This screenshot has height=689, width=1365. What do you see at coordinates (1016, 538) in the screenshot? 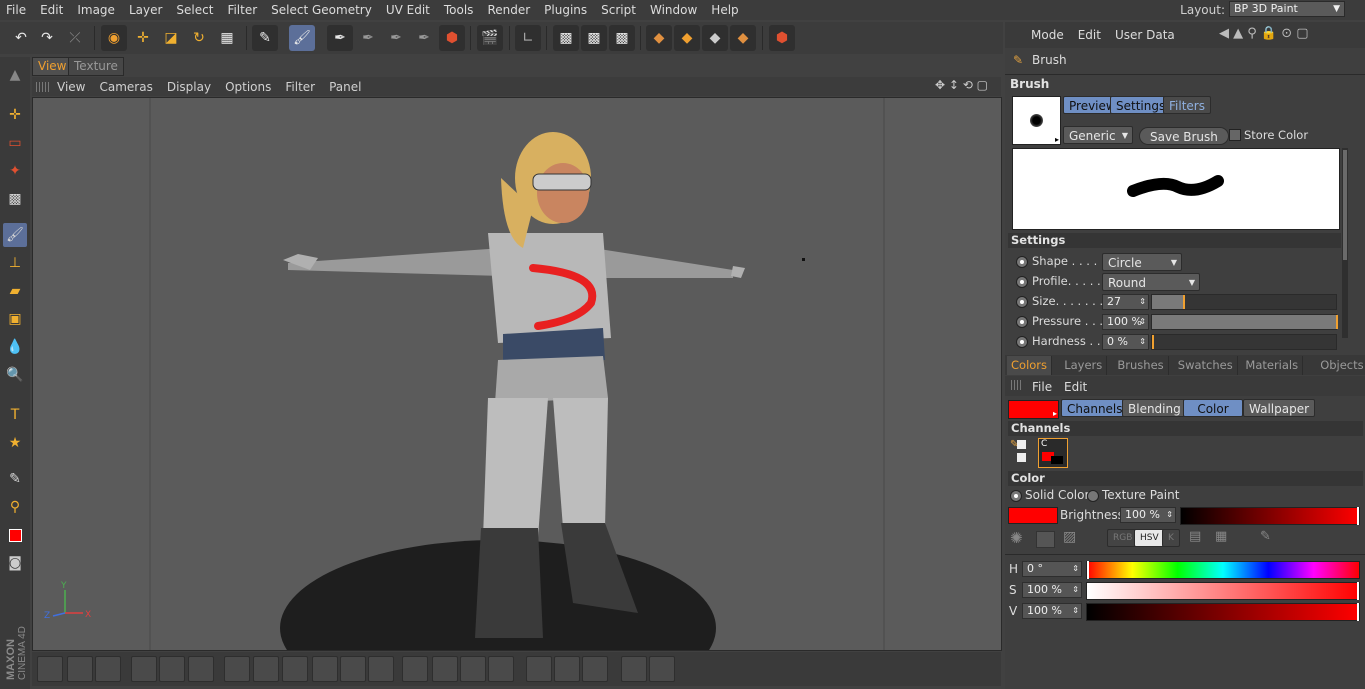
I see `color-wheel-icon: ✺` at bounding box center [1016, 538].